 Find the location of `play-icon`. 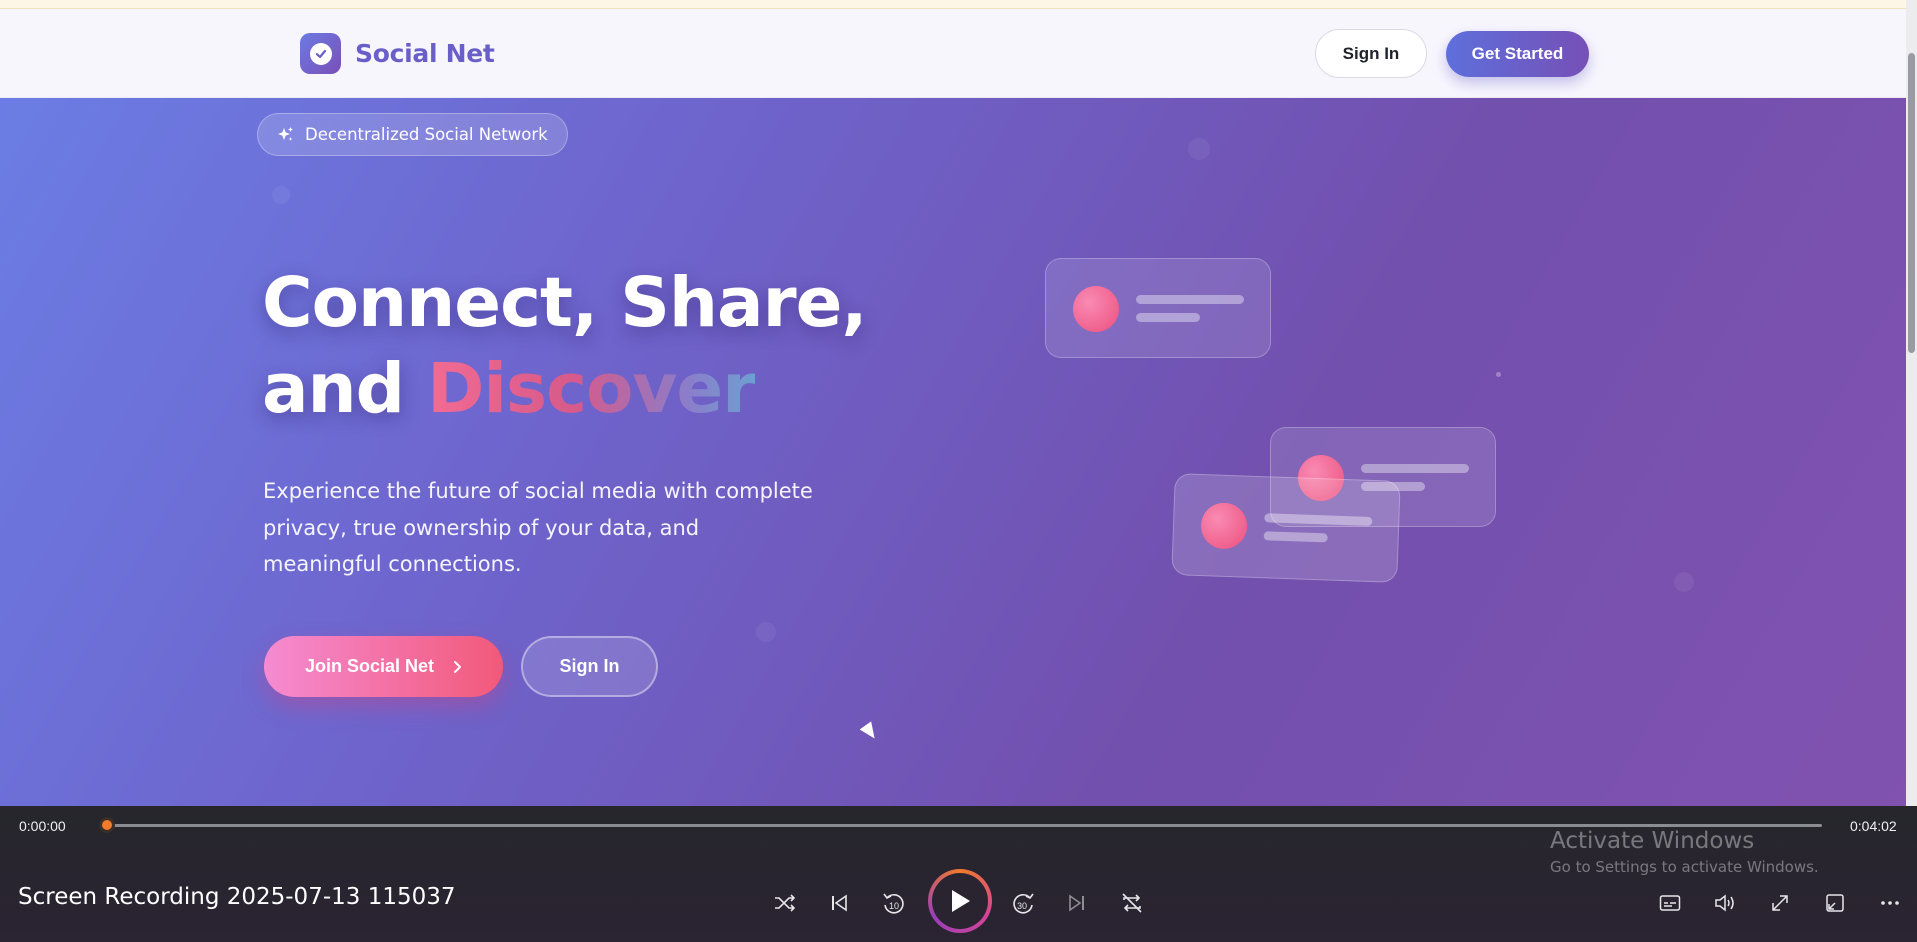

play-icon is located at coordinates (961, 901).